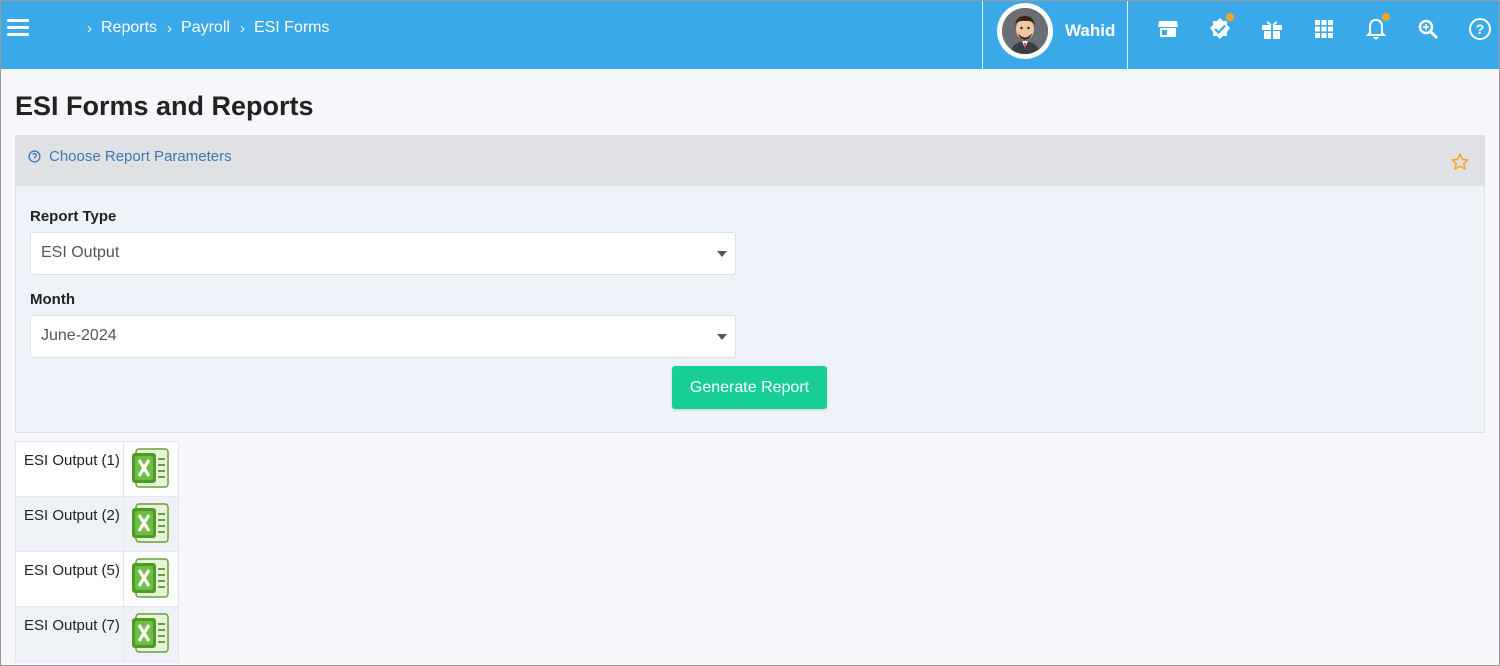 This screenshot has width=1500, height=666. What do you see at coordinates (1168, 29) in the screenshot?
I see `store-icon` at bounding box center [1168, 29].